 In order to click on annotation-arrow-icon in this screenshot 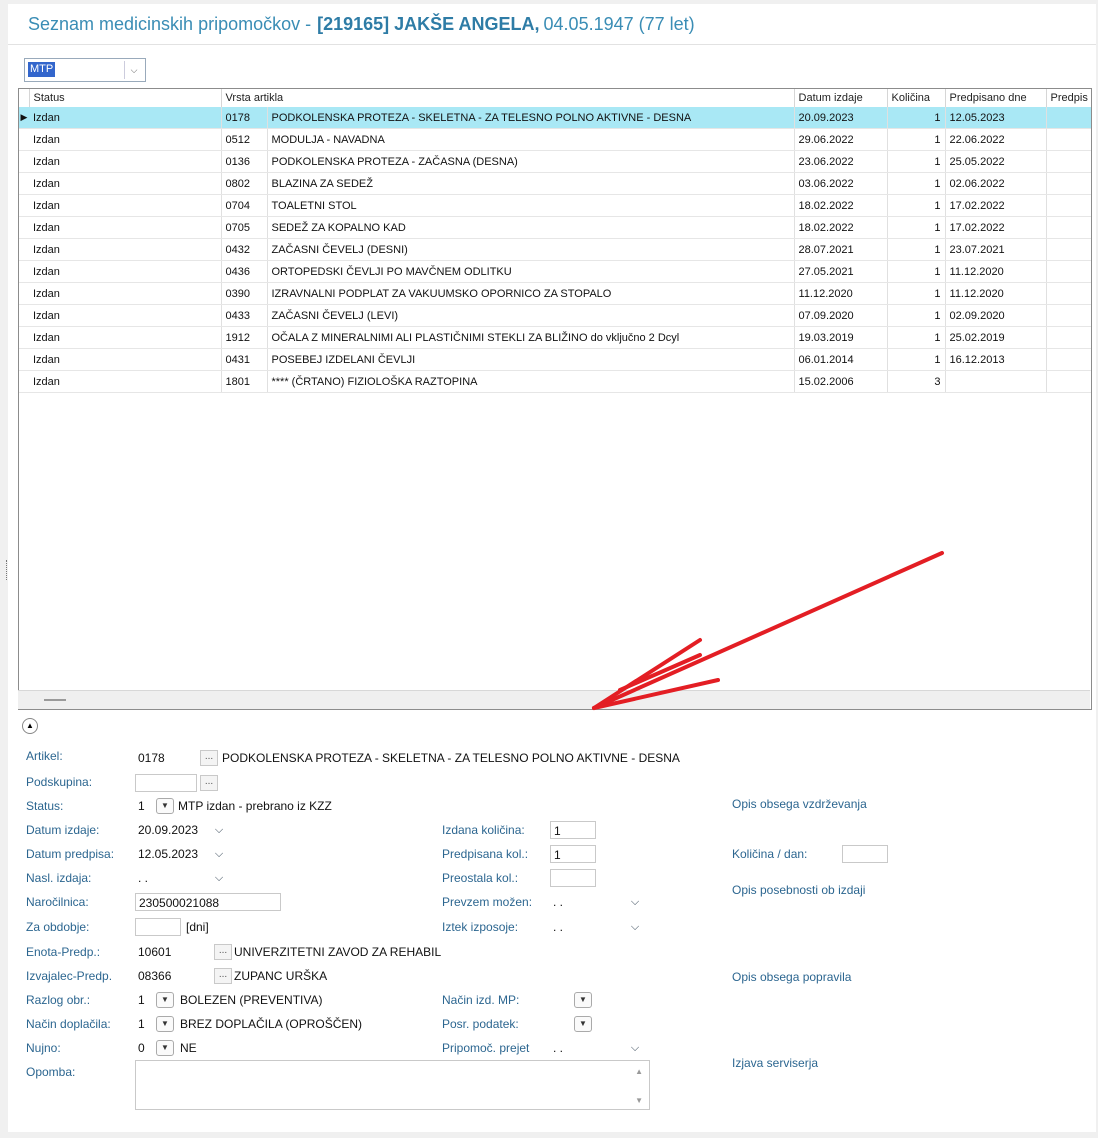, I will do `click(768, 630)`.